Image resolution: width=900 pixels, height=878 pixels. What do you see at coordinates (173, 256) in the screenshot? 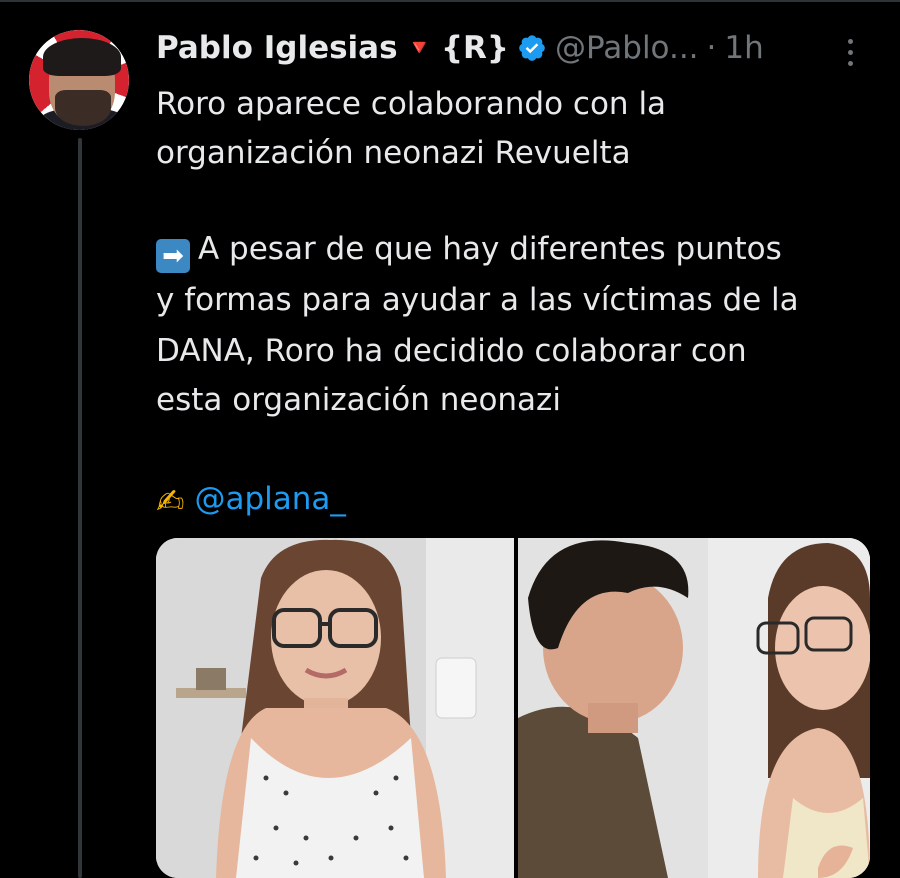
I see `arrow-right-emoji-icon: ➡` at bounding box center [173, 256].